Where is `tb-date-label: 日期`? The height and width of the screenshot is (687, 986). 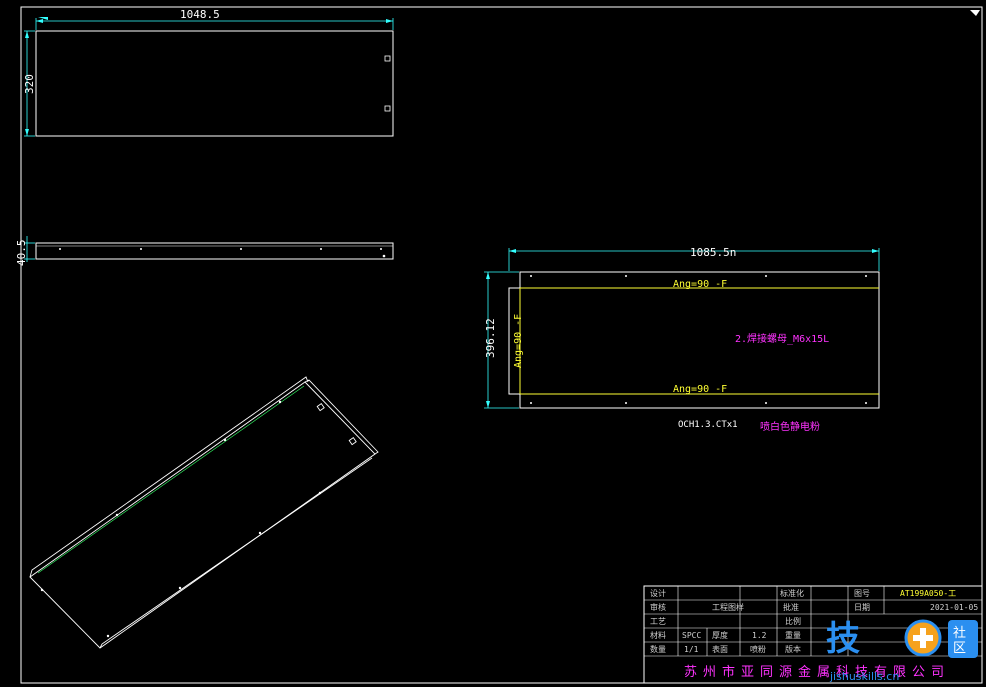
tb-date-label: 日期 is located at coordinates (862, 607).